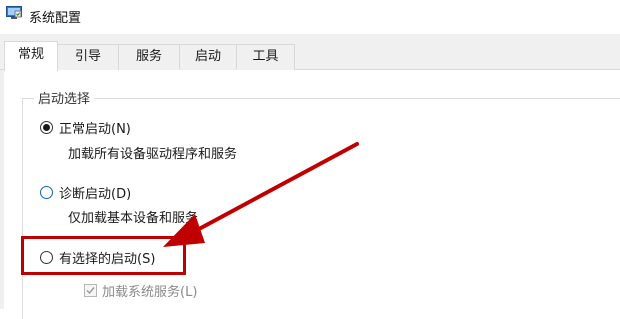 This screenshot has height=319, width=620. I want to click on normal-startup-option: 正常启动(N), so click(85, 127).